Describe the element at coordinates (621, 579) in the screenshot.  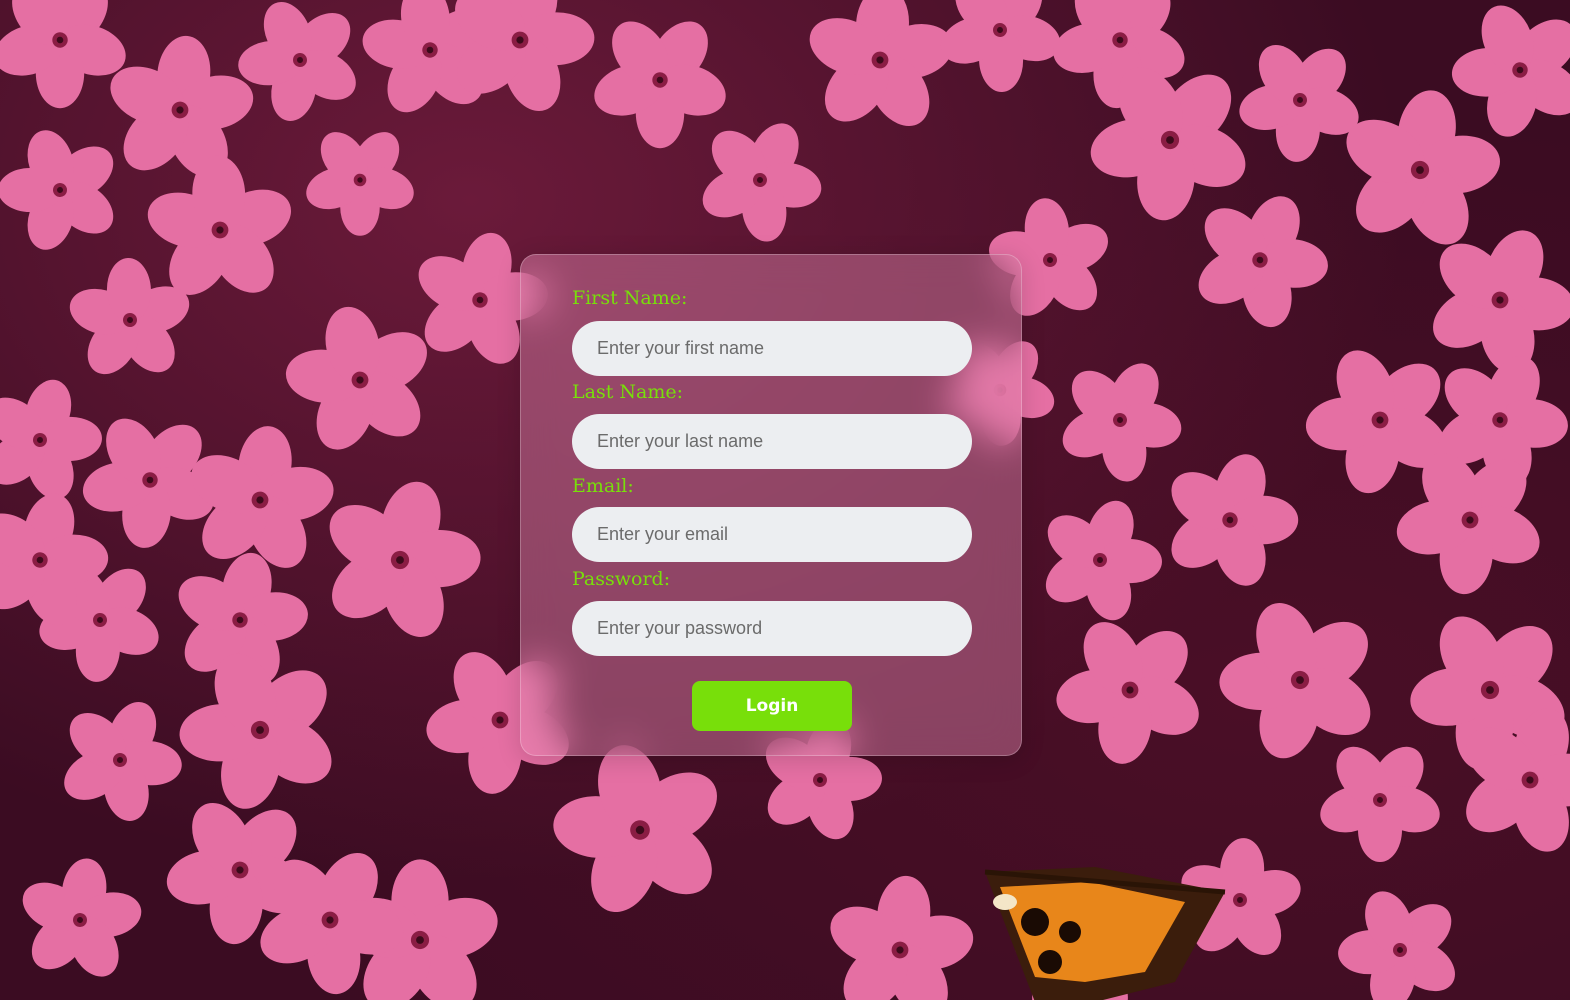
I see `password-label: Password:` at that location.